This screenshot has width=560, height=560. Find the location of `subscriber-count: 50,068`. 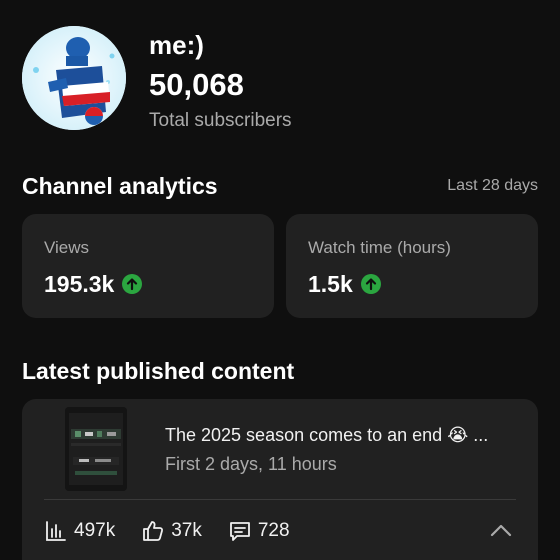

subscriber-count: 50,068 is located at coordinates (196, 84).